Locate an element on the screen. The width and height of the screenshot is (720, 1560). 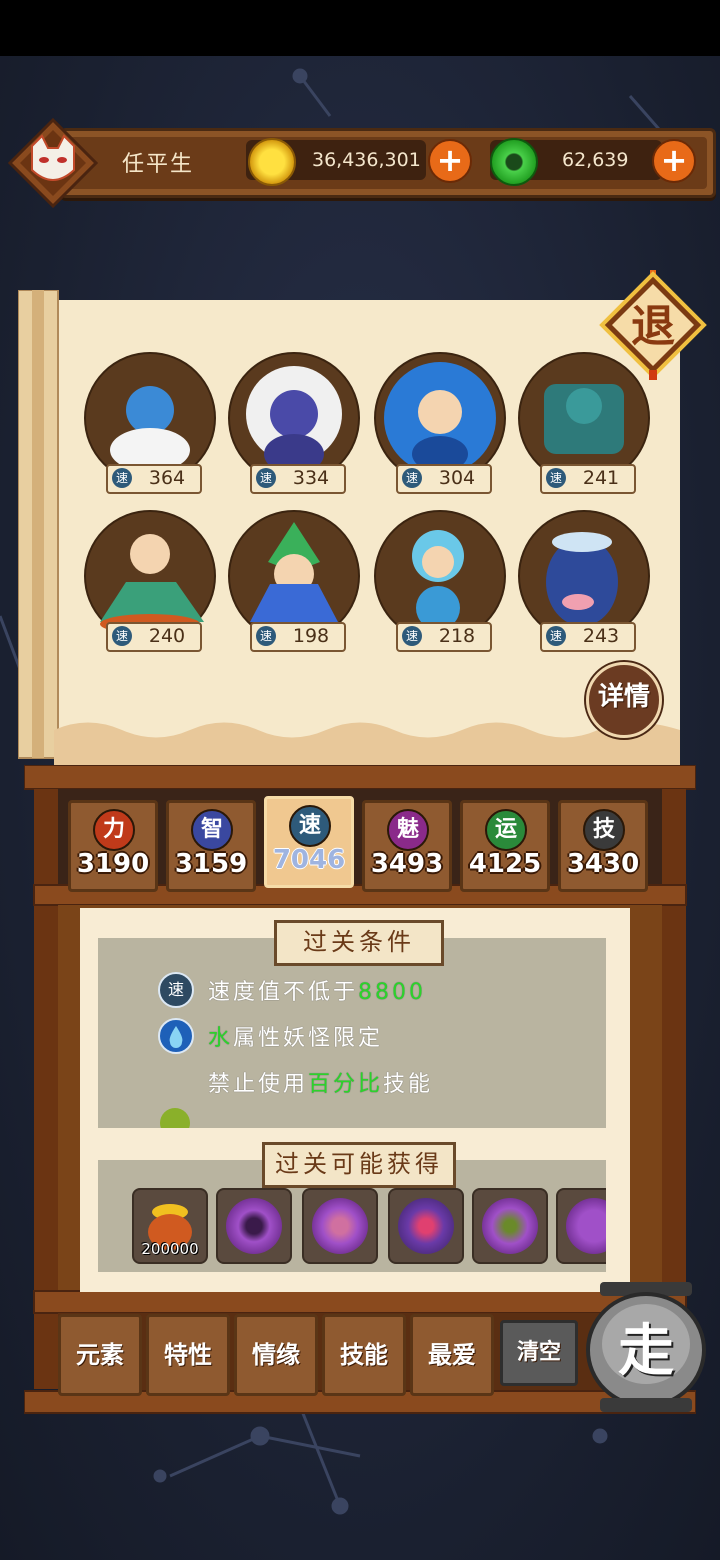
hero-speed-tag: 速 241 is located at coordinates (588, 479).